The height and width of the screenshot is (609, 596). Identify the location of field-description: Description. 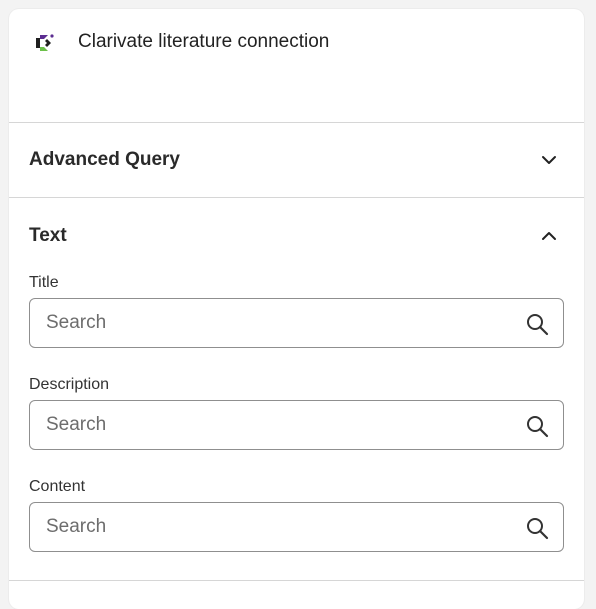
(296, 413).